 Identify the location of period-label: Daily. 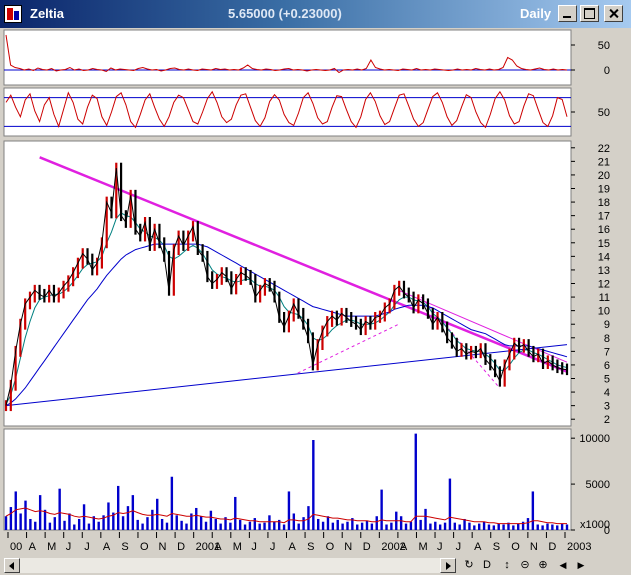
(535, 13).